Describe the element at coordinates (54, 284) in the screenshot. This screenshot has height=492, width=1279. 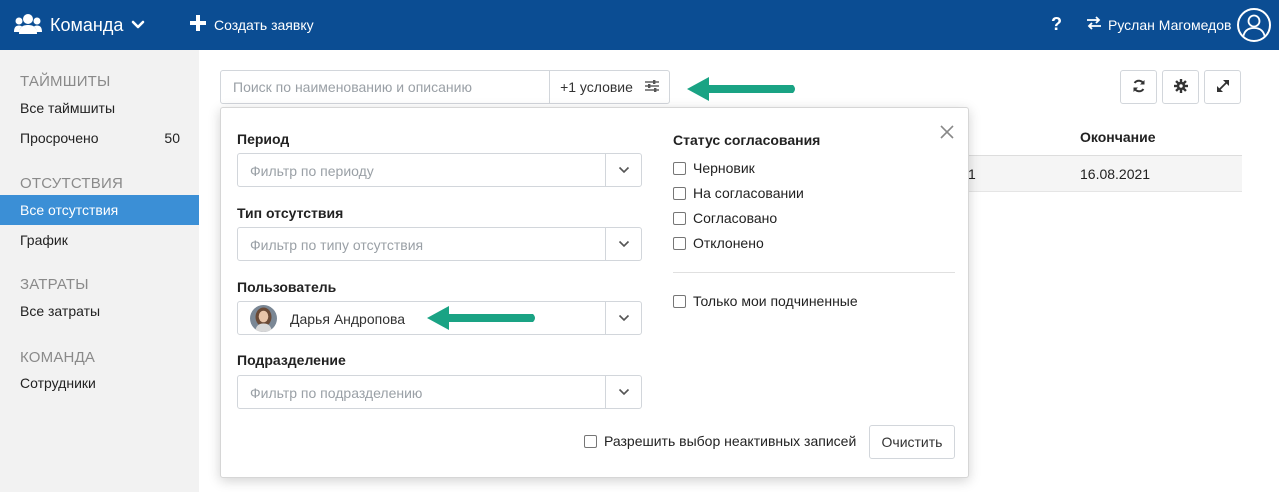
I see `section-expenses: ЗАТРАТЫ` at that location.